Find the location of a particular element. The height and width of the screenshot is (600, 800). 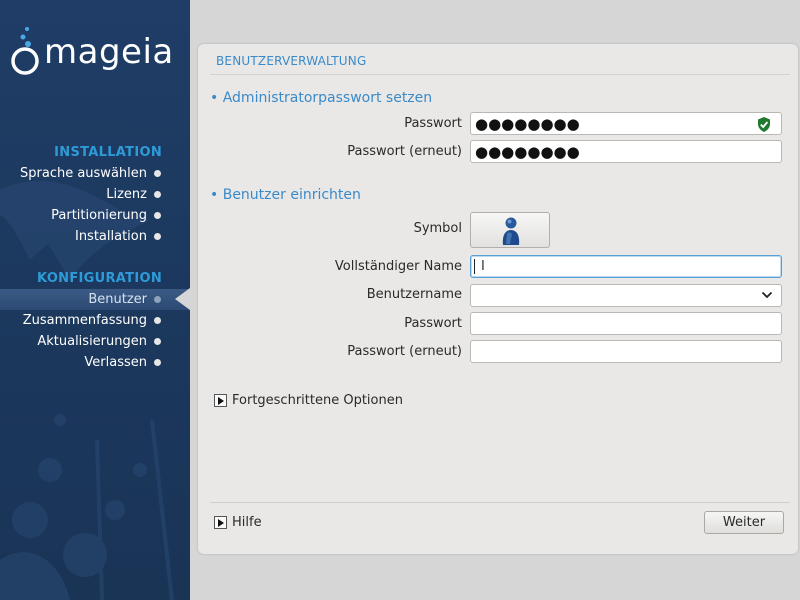

step-verlassen: Verlassen is located at coordinates (95, 362).